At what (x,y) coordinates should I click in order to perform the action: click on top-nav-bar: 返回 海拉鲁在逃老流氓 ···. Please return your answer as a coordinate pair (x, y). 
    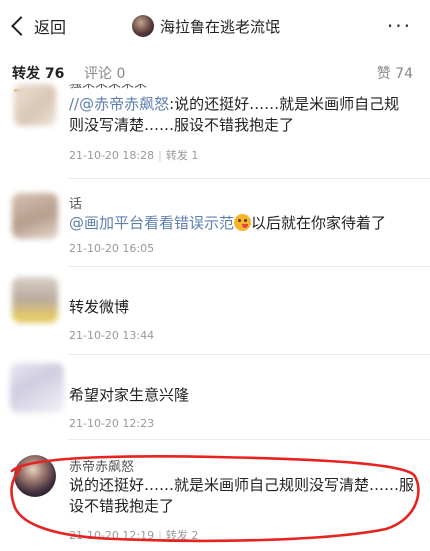
    Looking at the image, I should click on (215, 26).